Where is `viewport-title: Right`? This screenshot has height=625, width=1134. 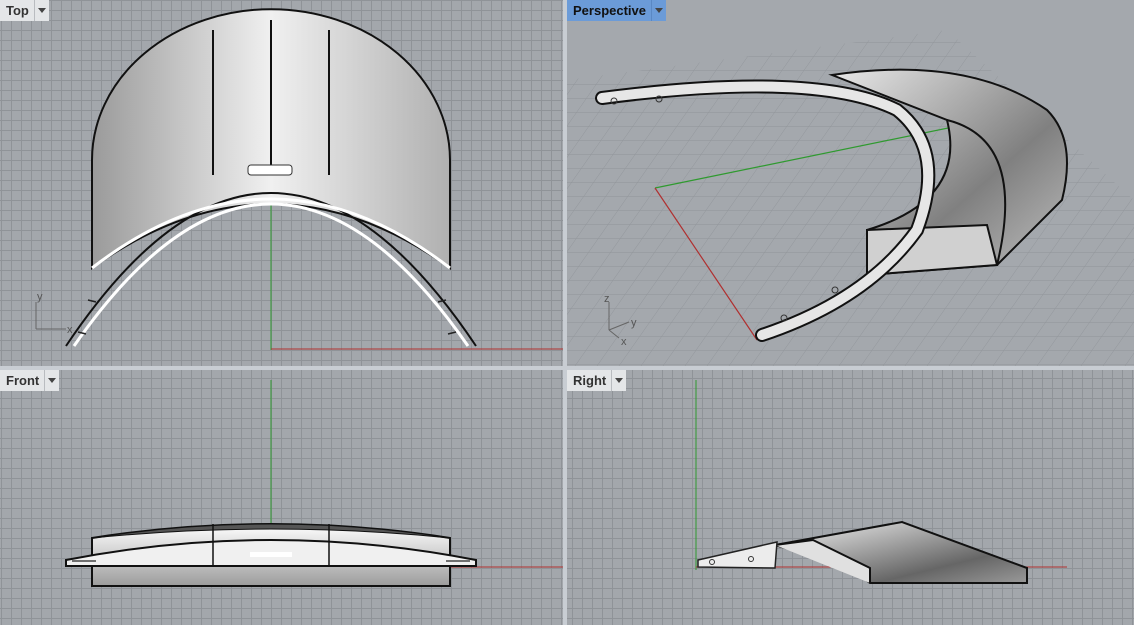 viewport-title: Right is located at coordinates (590, 380).